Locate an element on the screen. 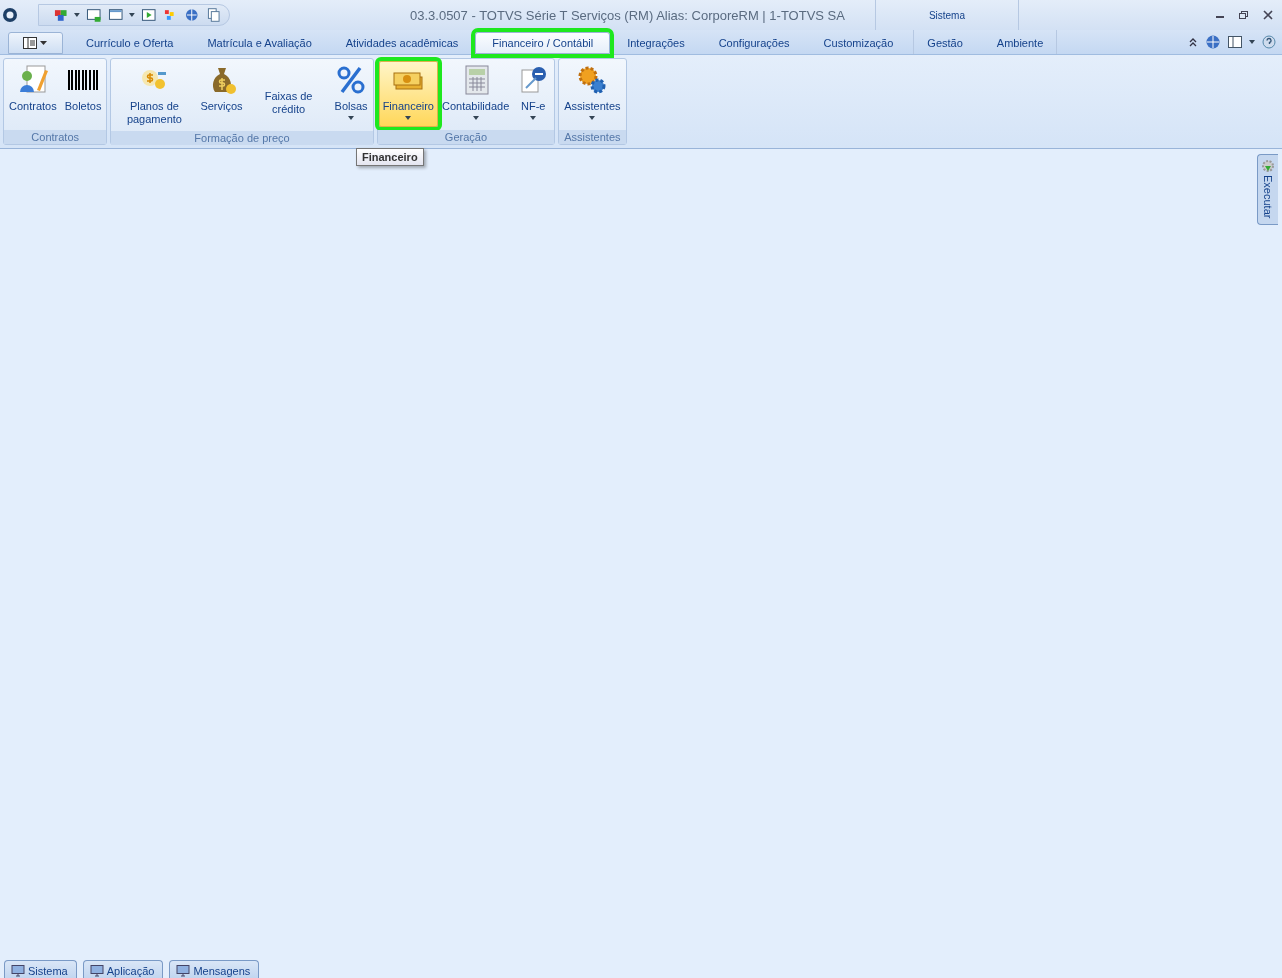 Image resolution: width=1282 pixels, height=978 pixels. ribbon-button: Planos de pagamento is located at coordinates (154, 95).